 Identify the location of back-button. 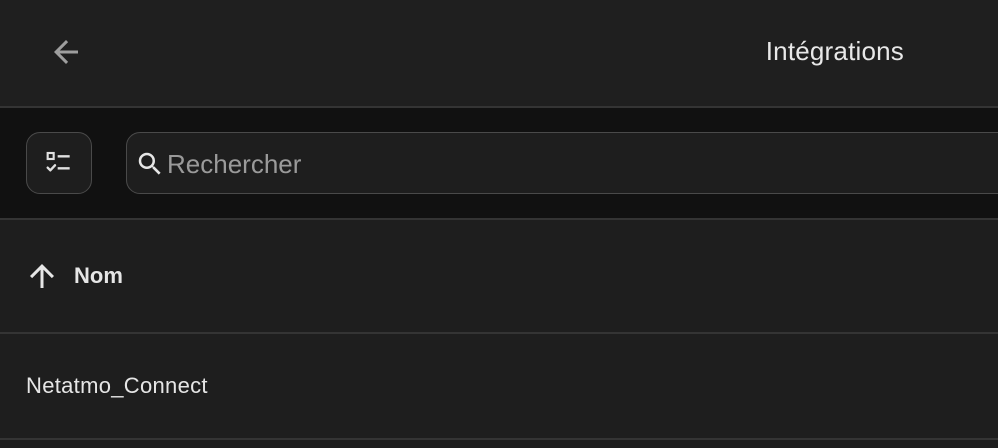
(66, 52).